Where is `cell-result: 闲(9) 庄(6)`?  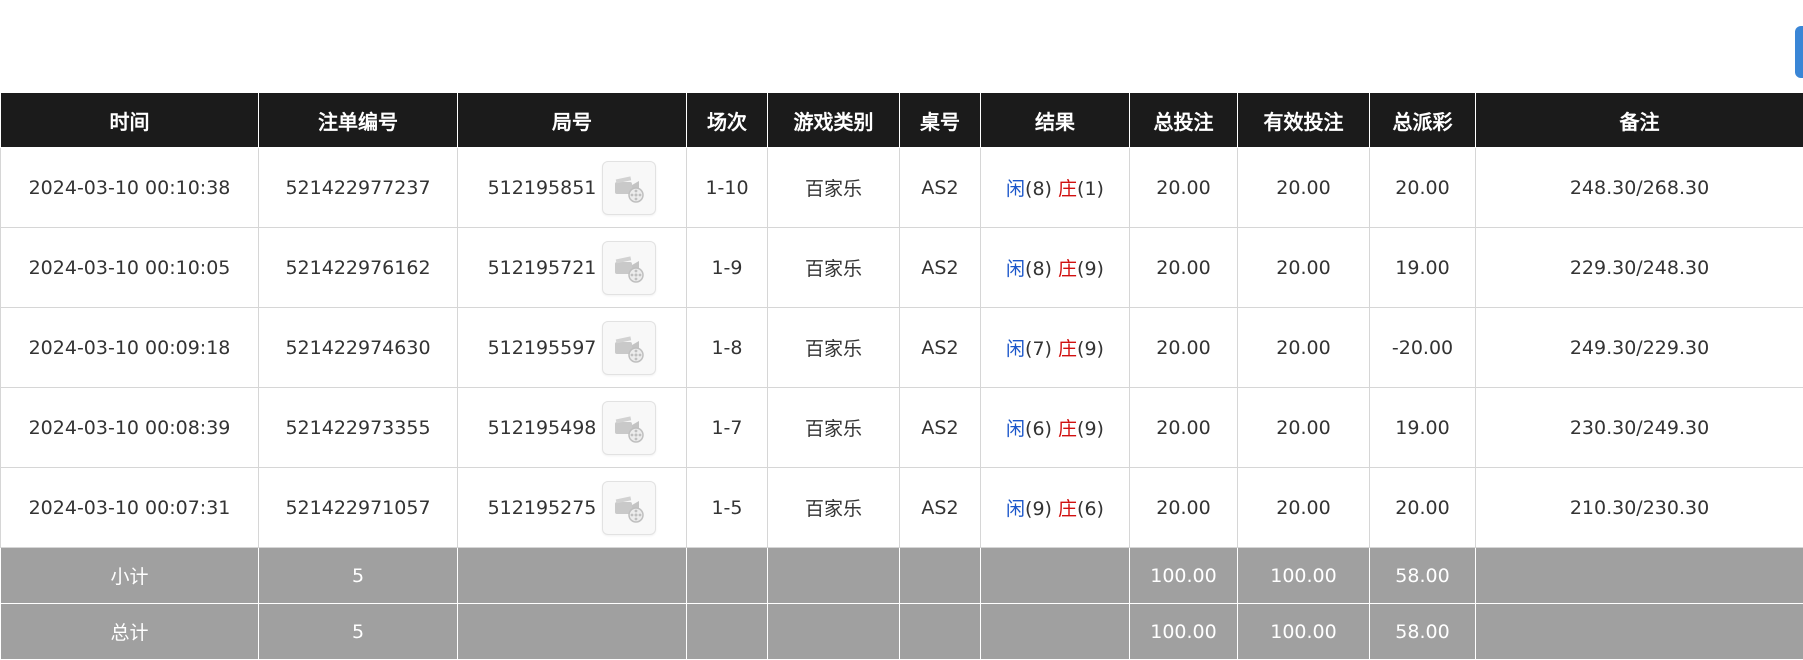 cell-result: 闲(9) 庄(6) is located at coordinates (1055, 508).